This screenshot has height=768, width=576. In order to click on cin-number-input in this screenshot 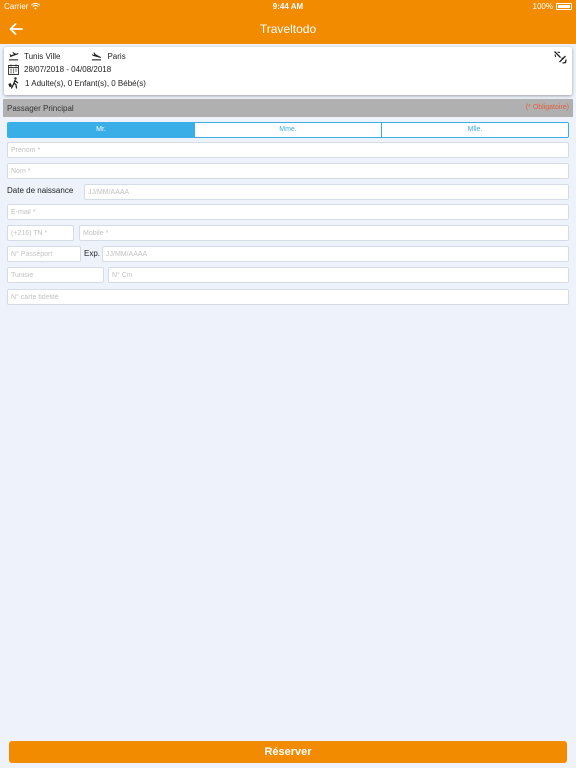, I will do `click(338, 275)`.